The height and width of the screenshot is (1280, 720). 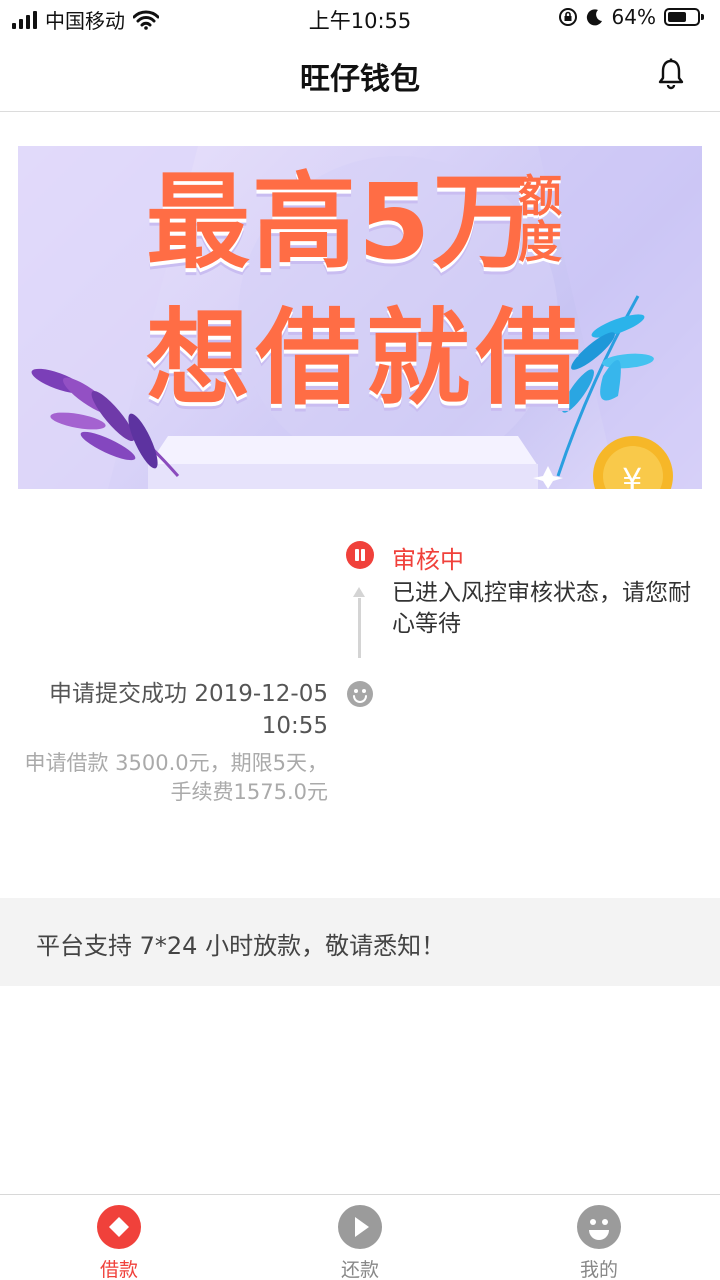 I want to click on diamond-icon, so click(x=119, y=1227).